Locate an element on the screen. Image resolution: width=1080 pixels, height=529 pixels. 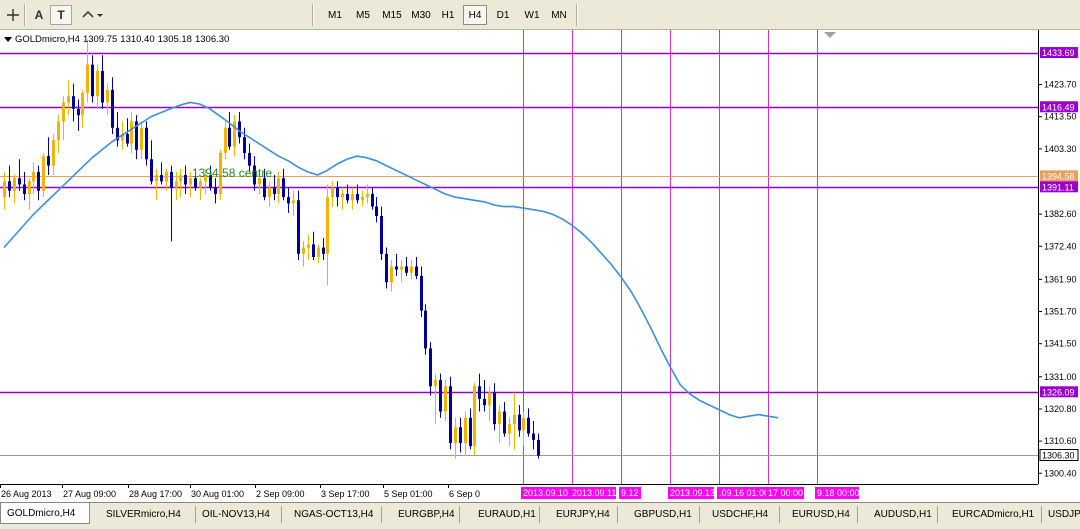
arrows-tool-button is located at coordinates (92, 15).